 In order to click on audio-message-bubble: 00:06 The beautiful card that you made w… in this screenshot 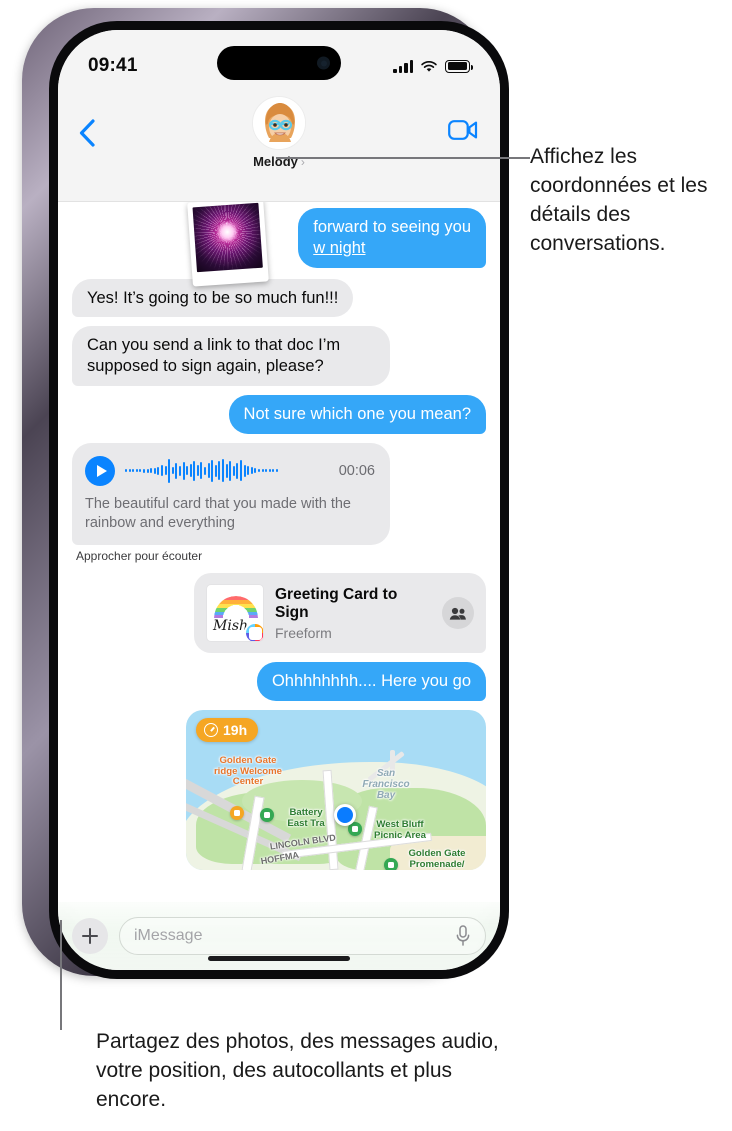, I will do `click(231, 494)`.